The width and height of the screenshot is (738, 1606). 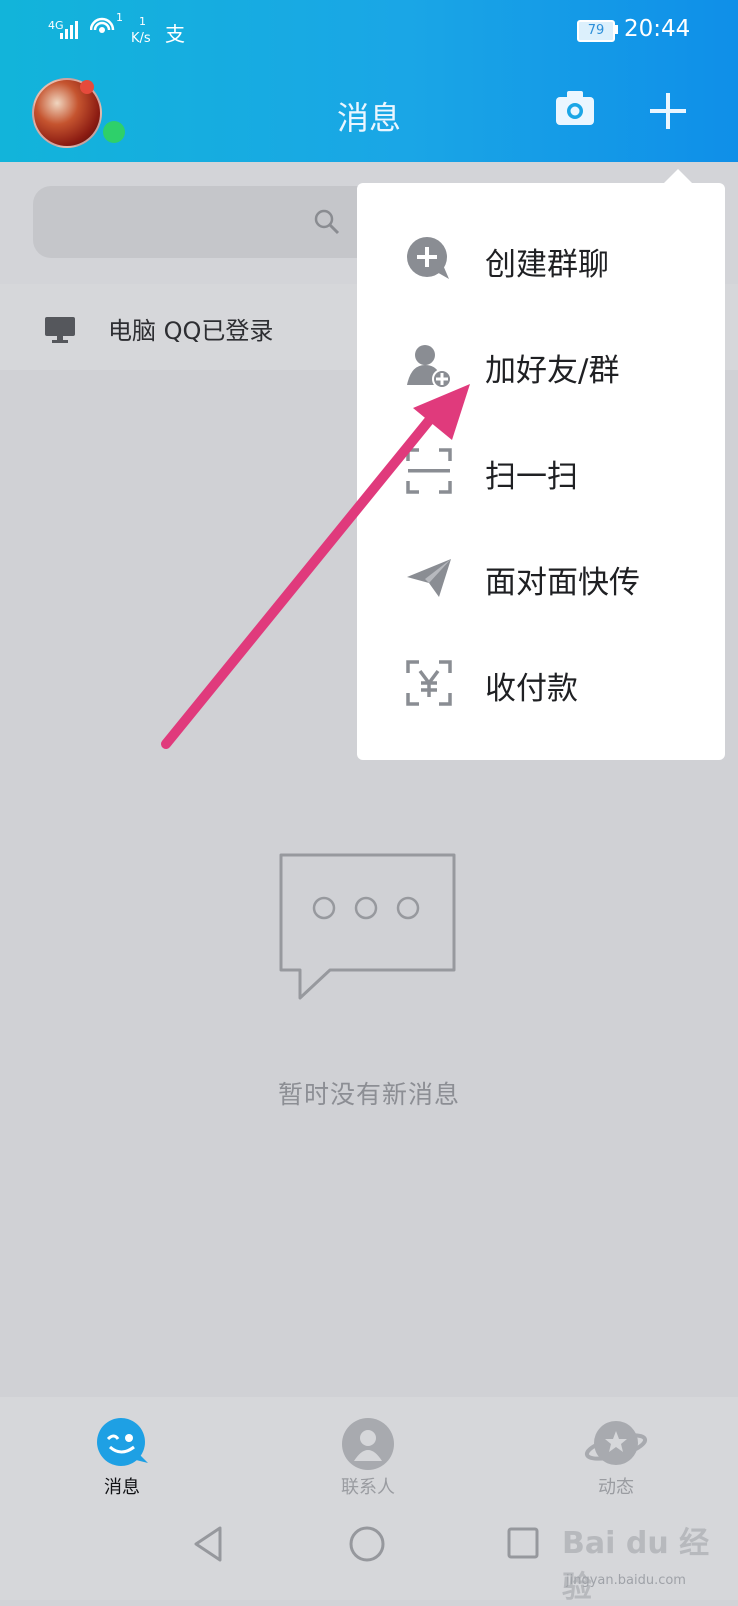 What do you see at coordinates (616, 29) in the screenshot?
I see `battery-tip` at bounding box center [616, 29].